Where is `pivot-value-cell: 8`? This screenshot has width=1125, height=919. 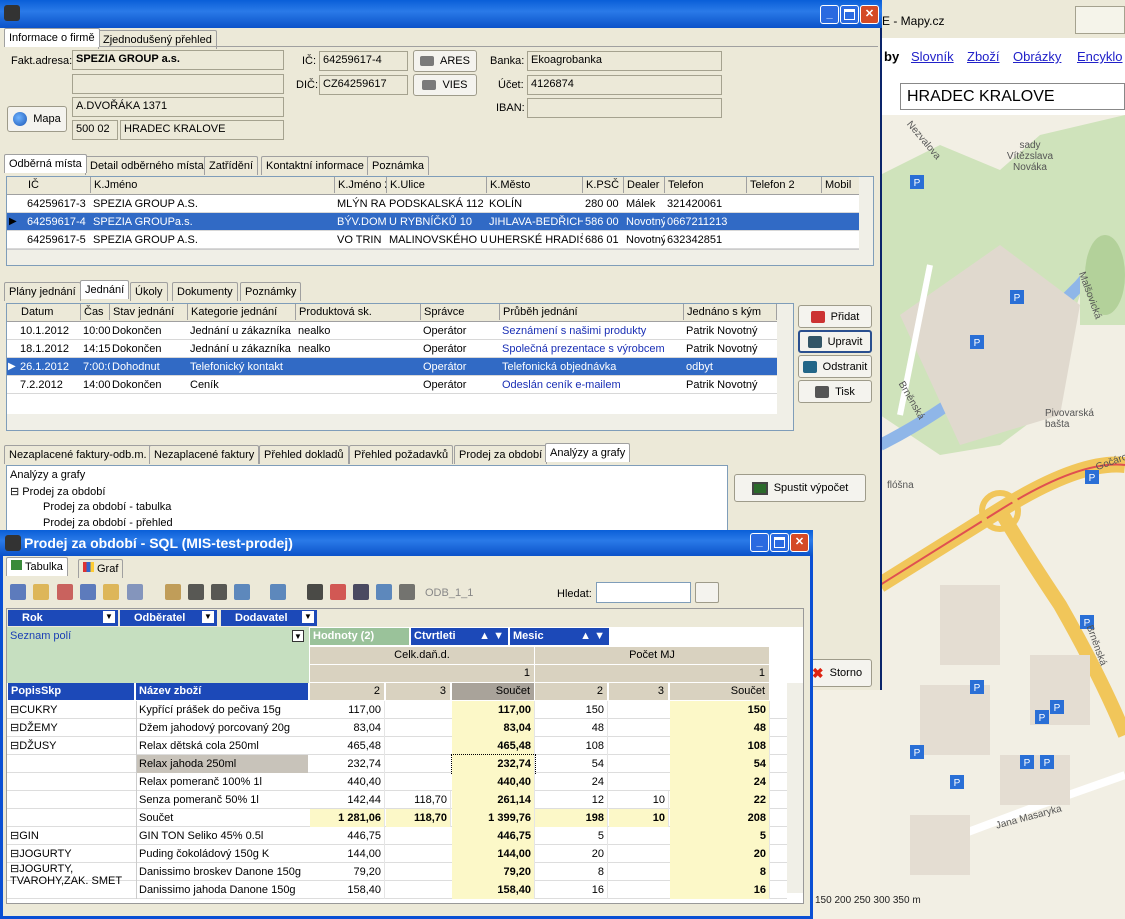 pivot-value-cell: 8 is located at coordinates (571, 872).